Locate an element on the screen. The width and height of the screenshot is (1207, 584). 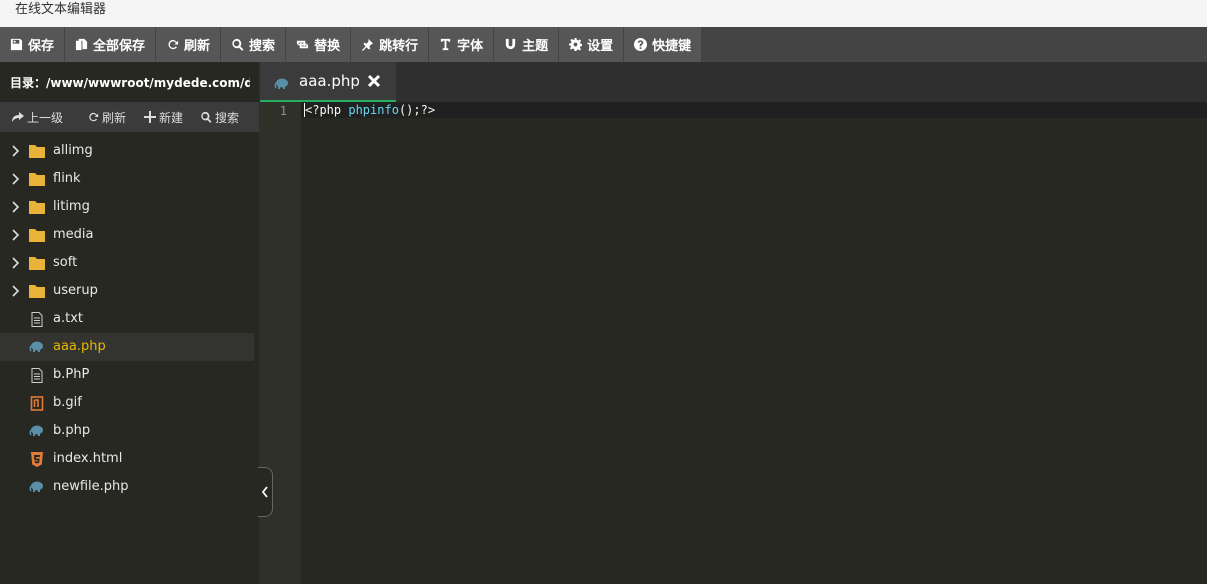
refresh-icon is located at coordinates (173, 44).